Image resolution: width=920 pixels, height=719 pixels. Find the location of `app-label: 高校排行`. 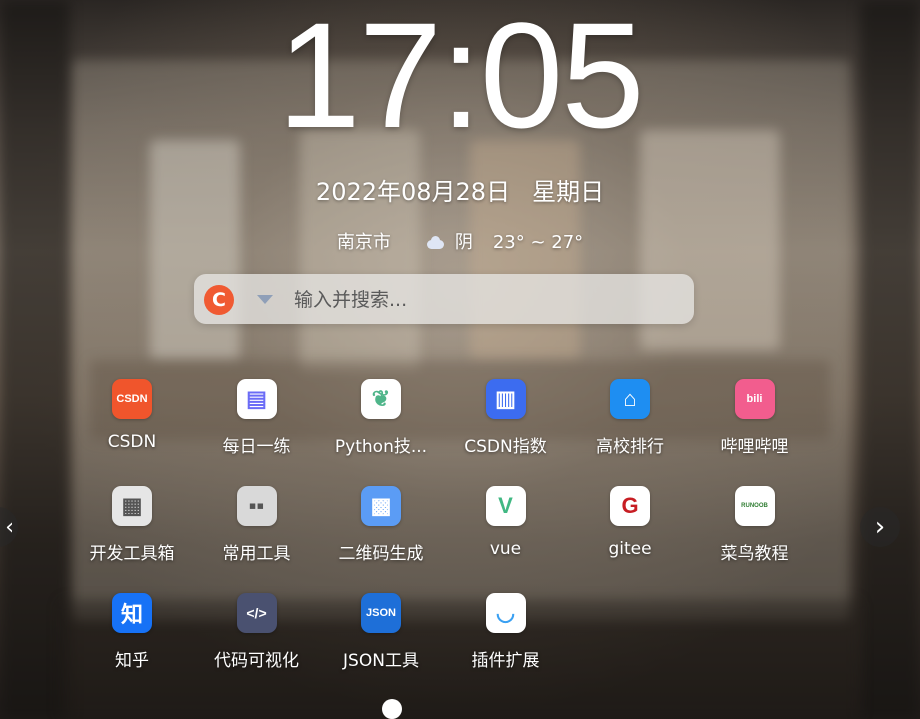

app-label: 高校排行 is located at coordinates (630, 447).